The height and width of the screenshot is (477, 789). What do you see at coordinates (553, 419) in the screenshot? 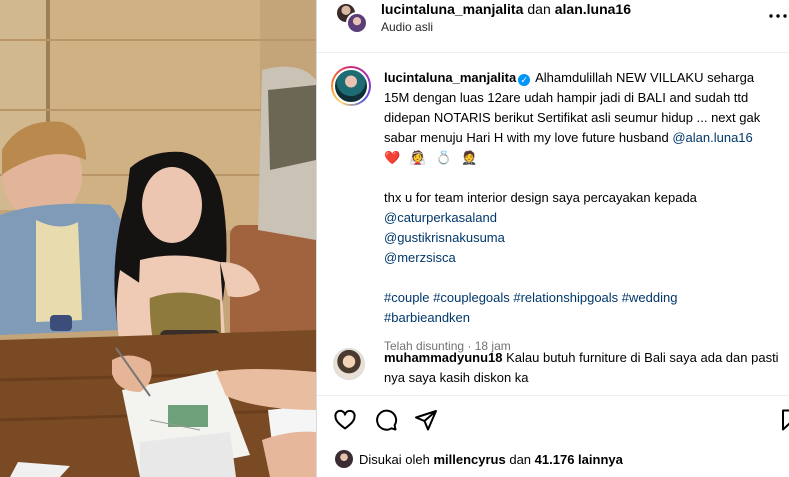
I see `post-actions` at bounding box center [553, 419].